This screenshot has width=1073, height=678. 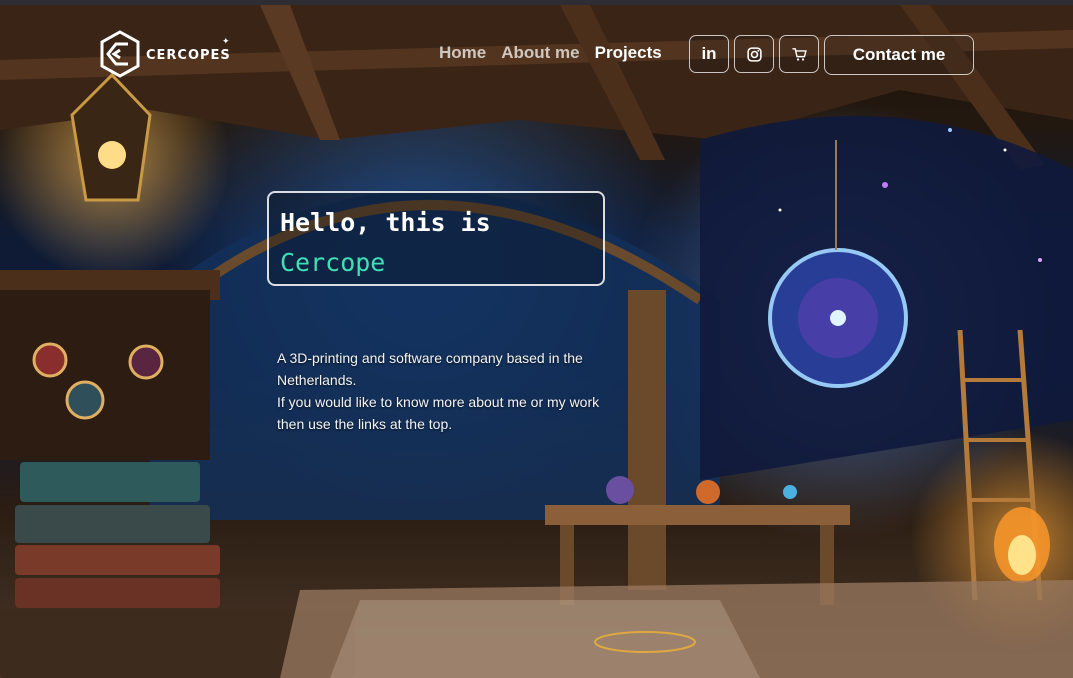 What do you see at coordinates (120, 54) in the screenshot?
I see `cercopes-logo-icon` at bounding box center [120, 54].